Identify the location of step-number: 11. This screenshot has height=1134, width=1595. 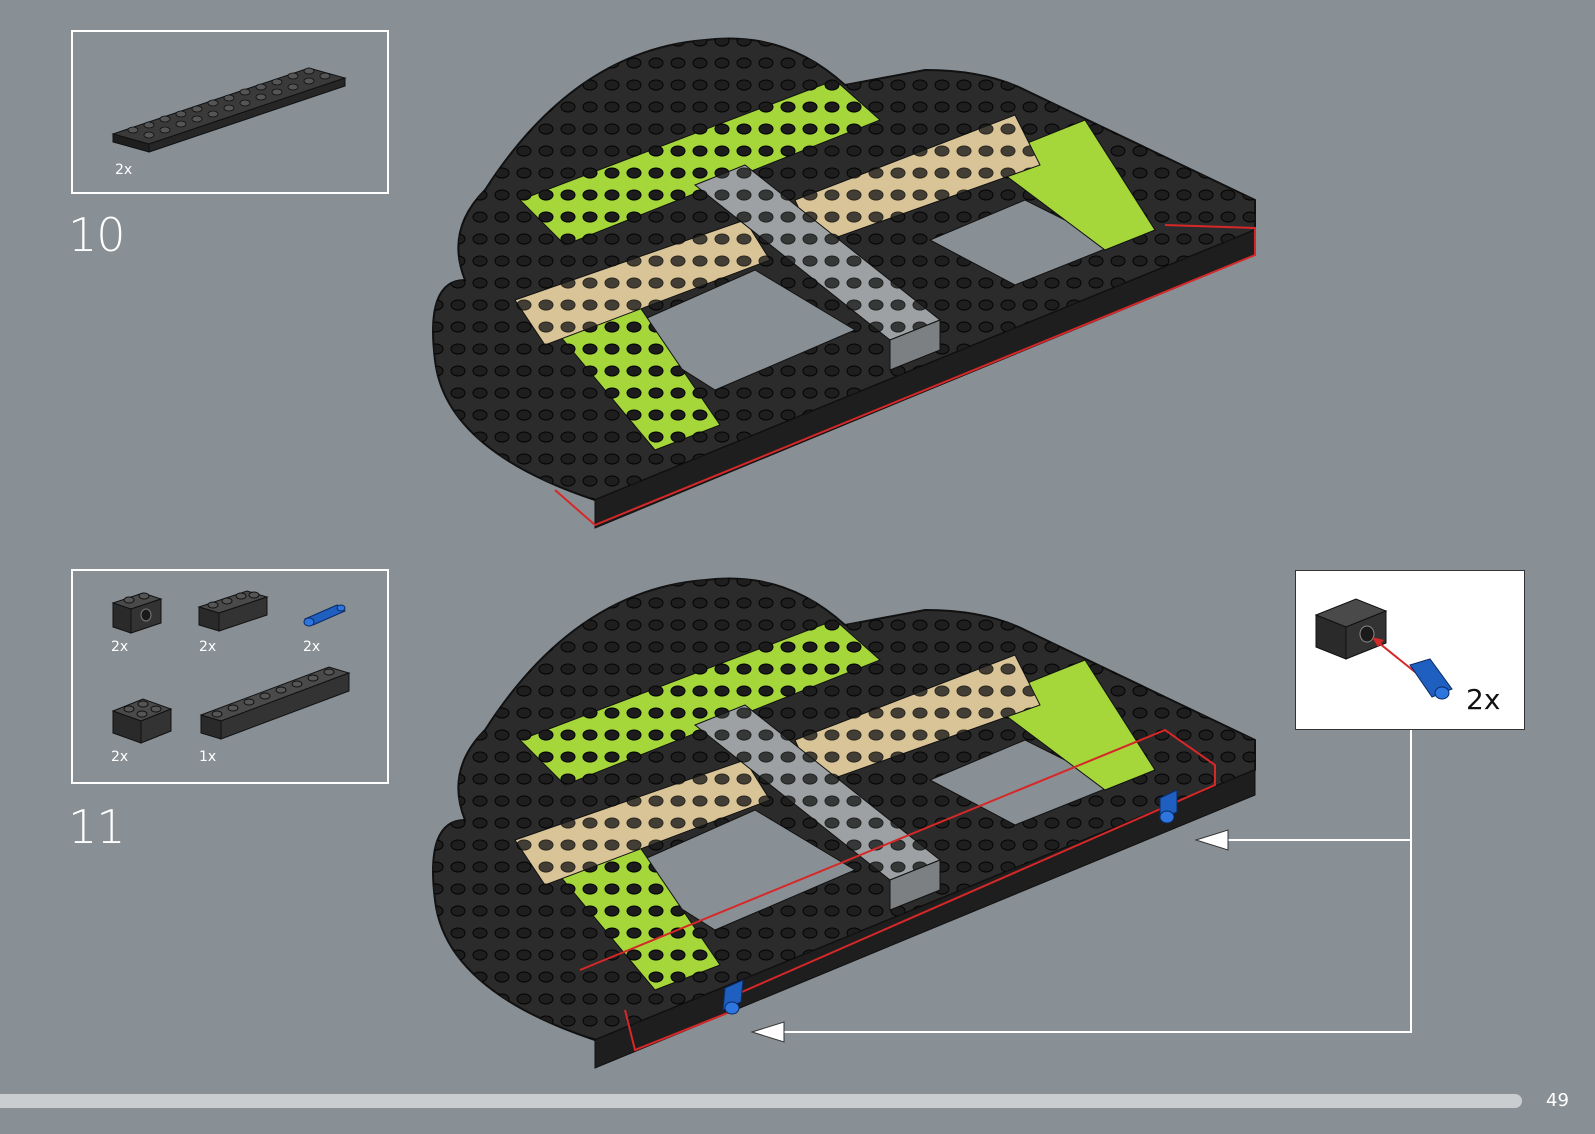
(97, 827).